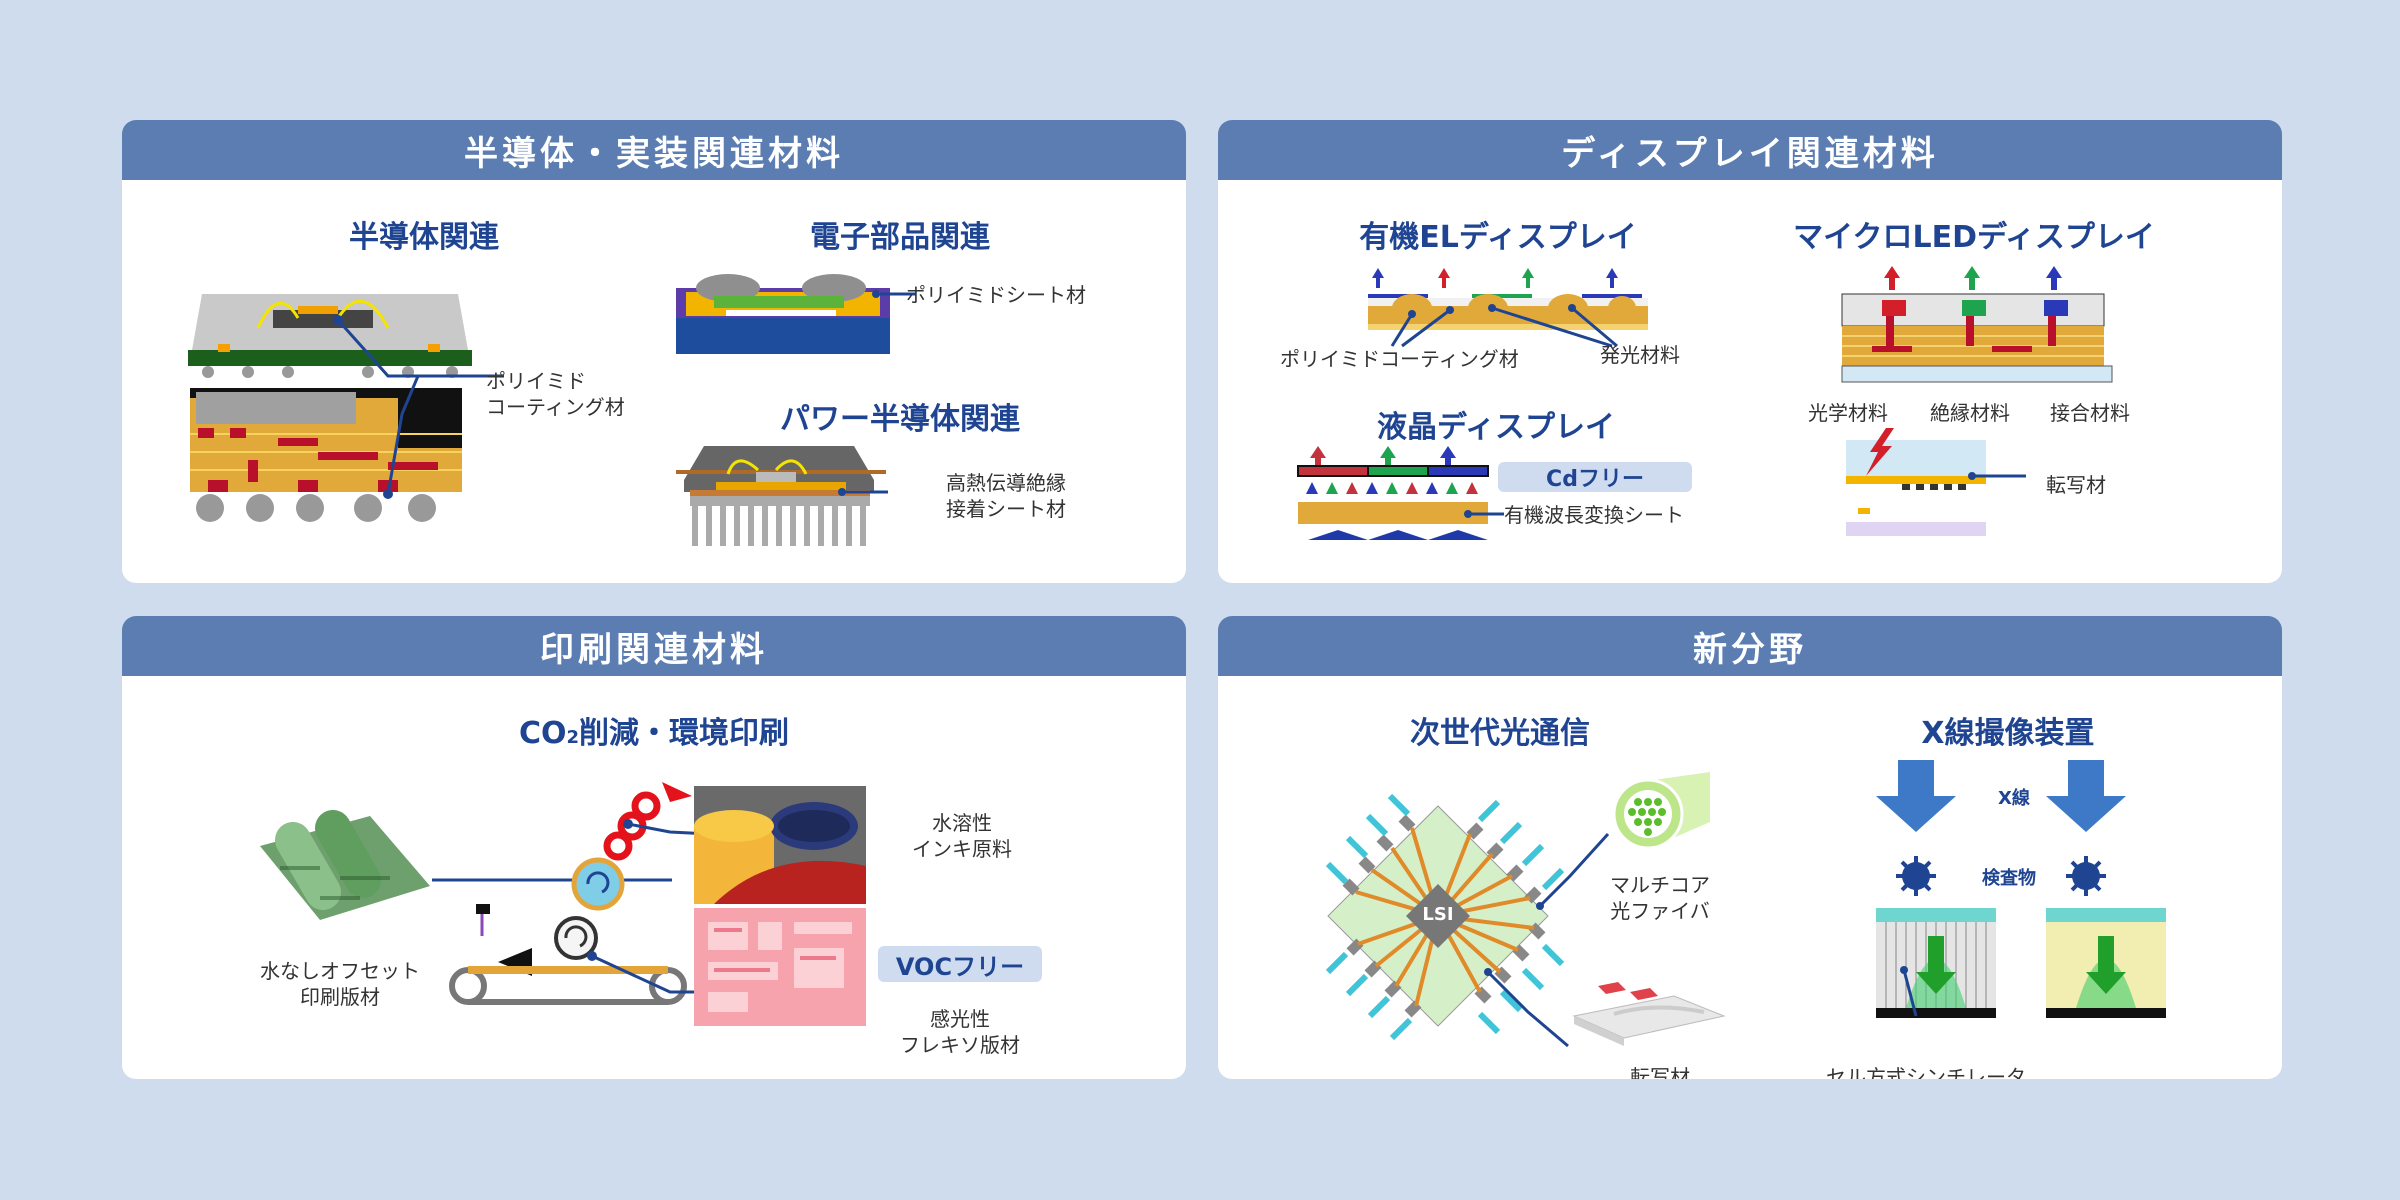 Image resolution: width=2400 pixels, height=1200 pixels. I want to click on xray-label: X線, so click(2014, 798).